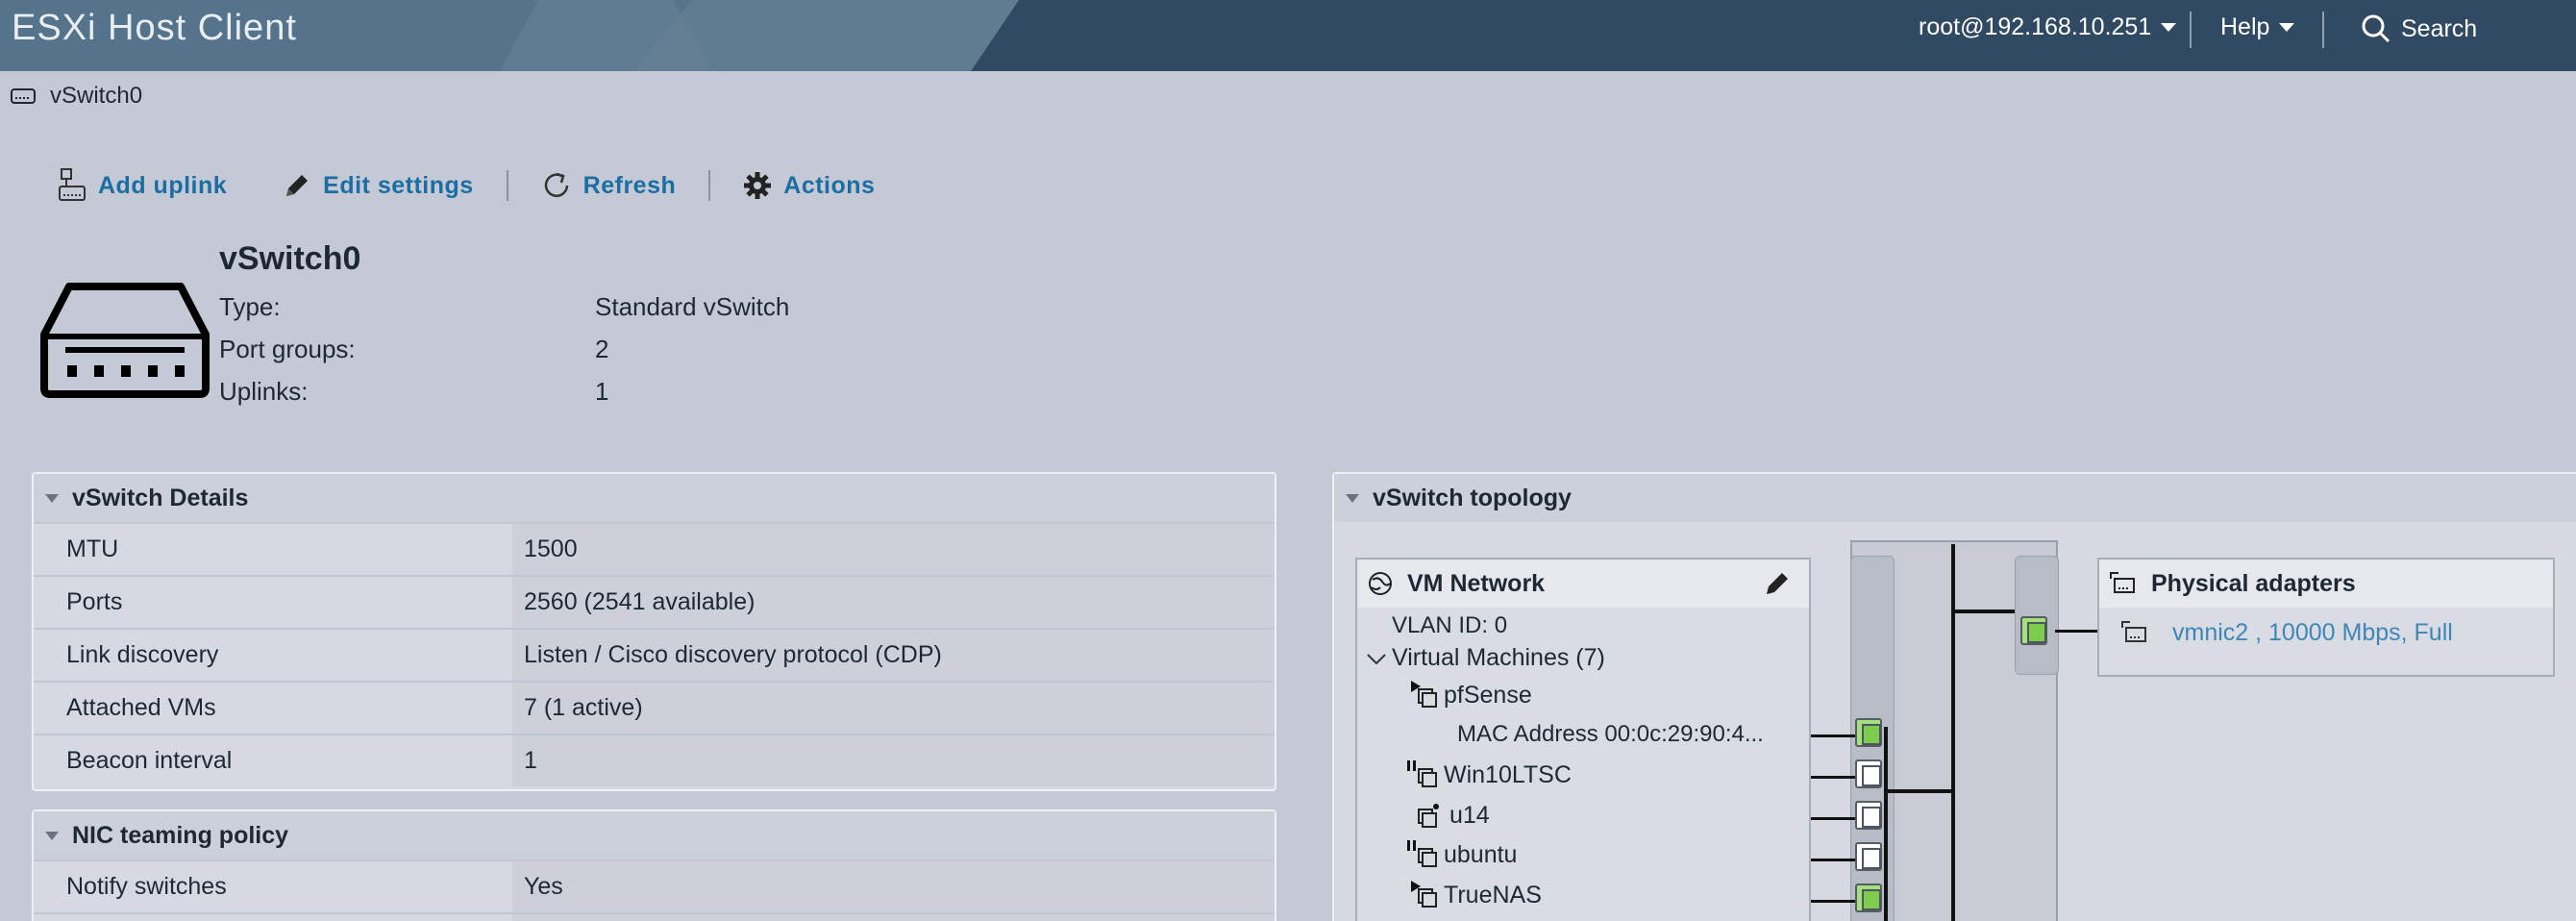  Describe the element at coordinates (1869, 773) in the screenshot. I see `vm-port-win10ltsc` at that location.